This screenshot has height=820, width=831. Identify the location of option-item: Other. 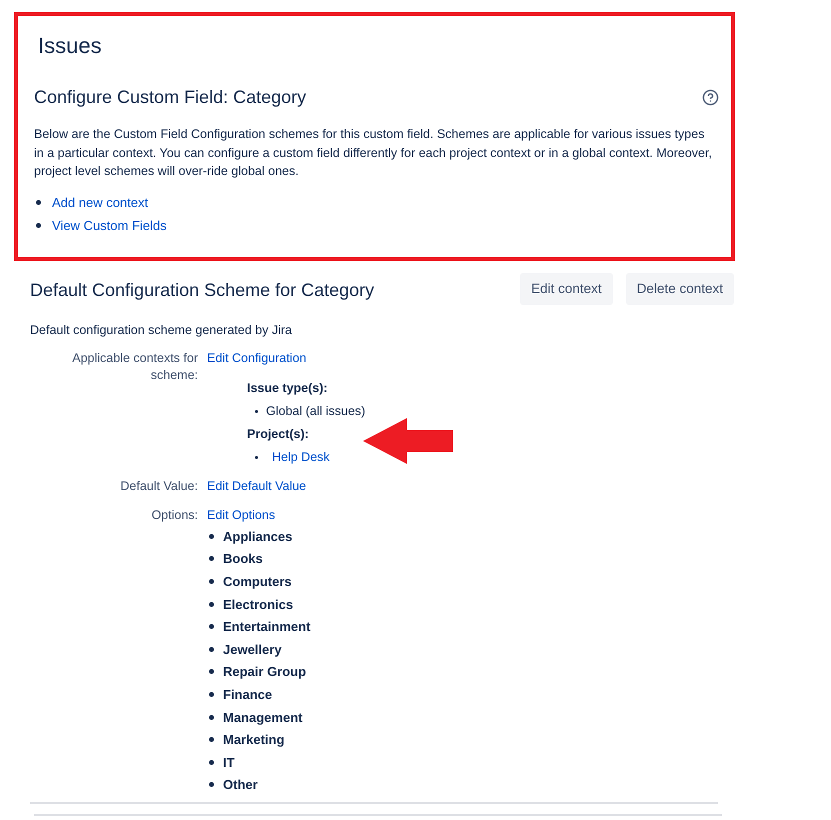
(240, 785).